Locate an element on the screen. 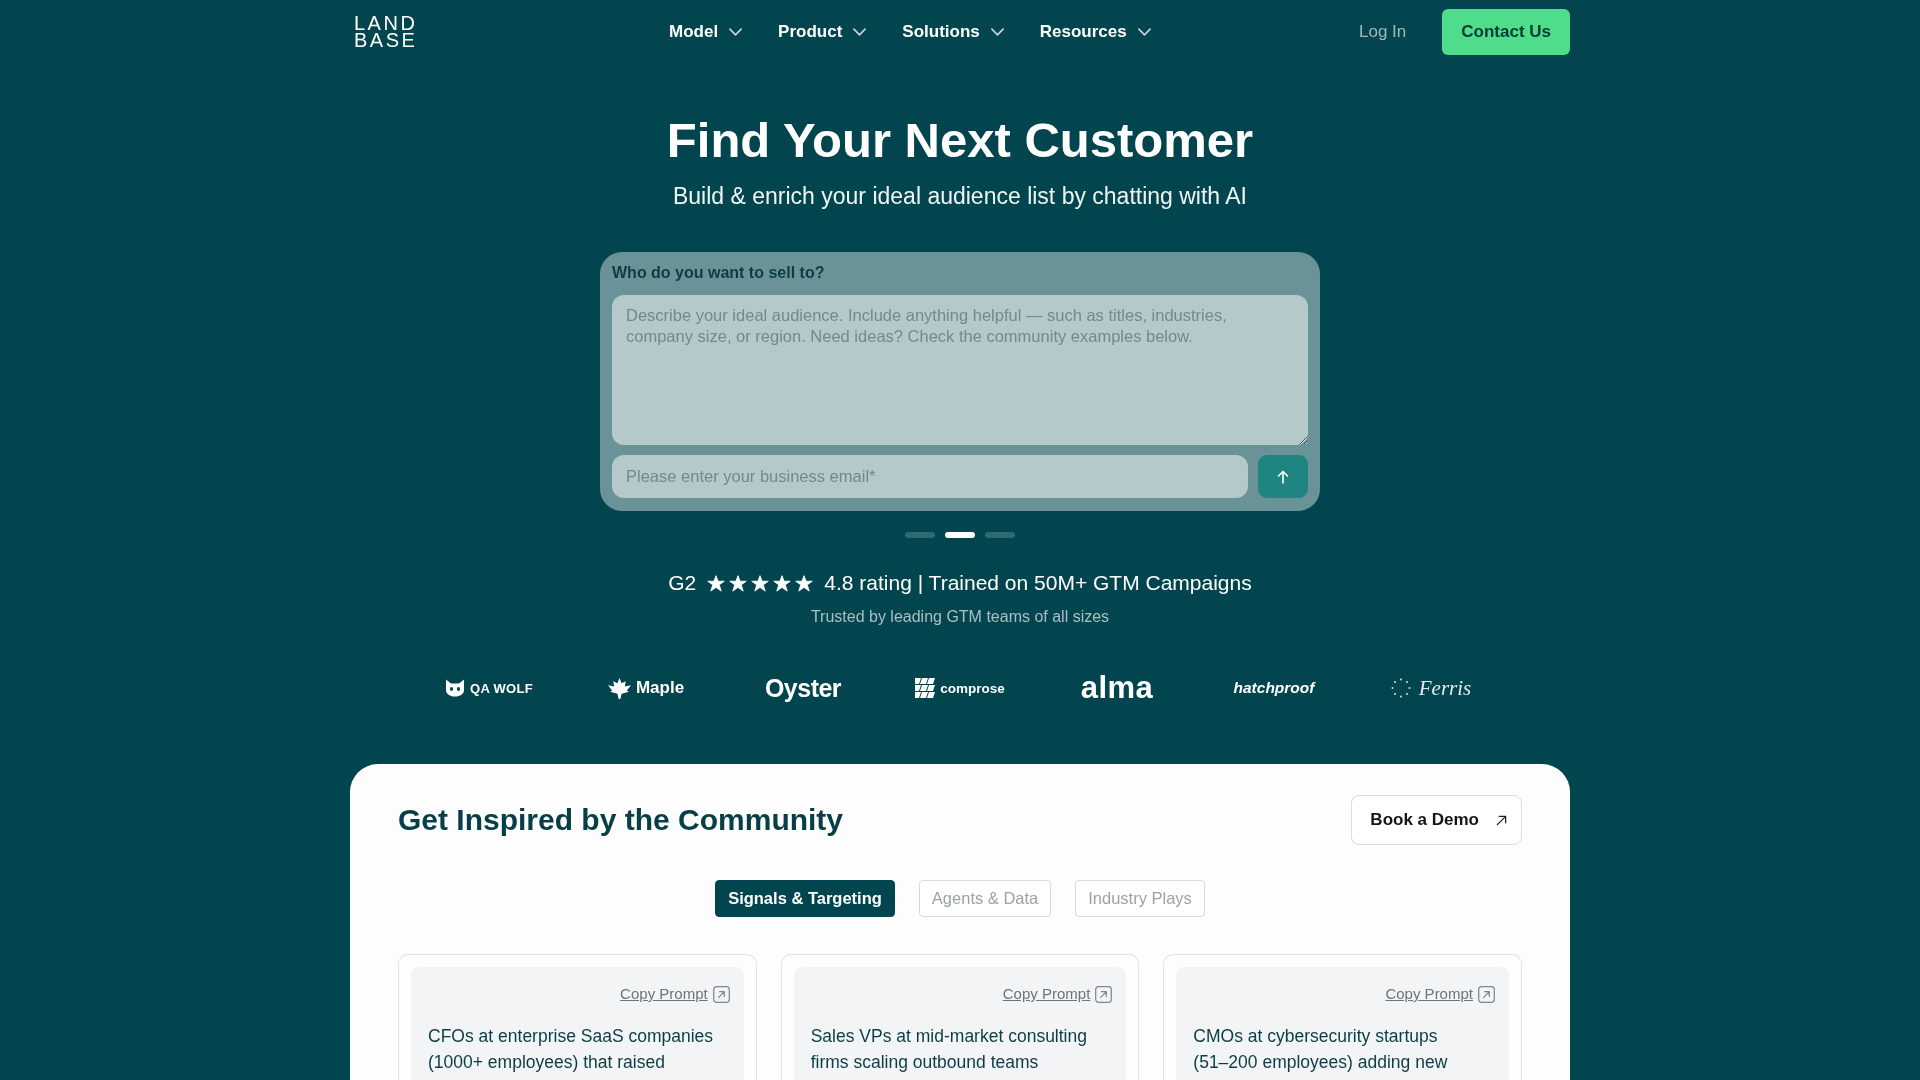  arrow-up-icon is located at coordinates (1283, 476).